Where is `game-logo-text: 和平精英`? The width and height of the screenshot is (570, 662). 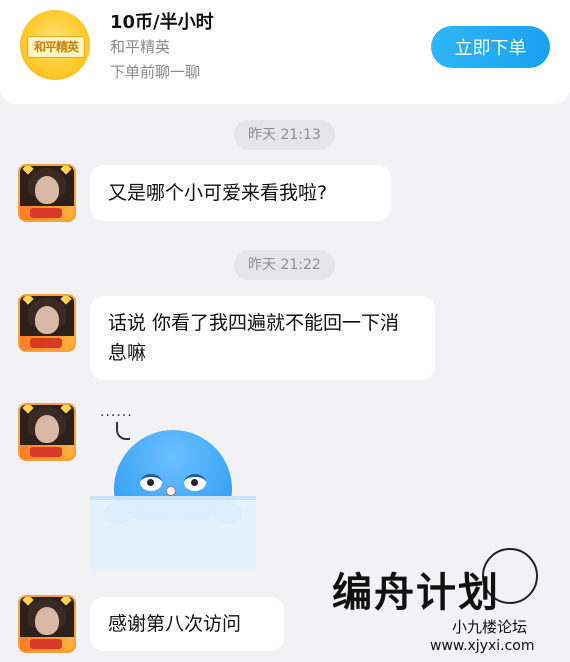 game-logo-text: 和平精英 is located at coordinates (56, 47).